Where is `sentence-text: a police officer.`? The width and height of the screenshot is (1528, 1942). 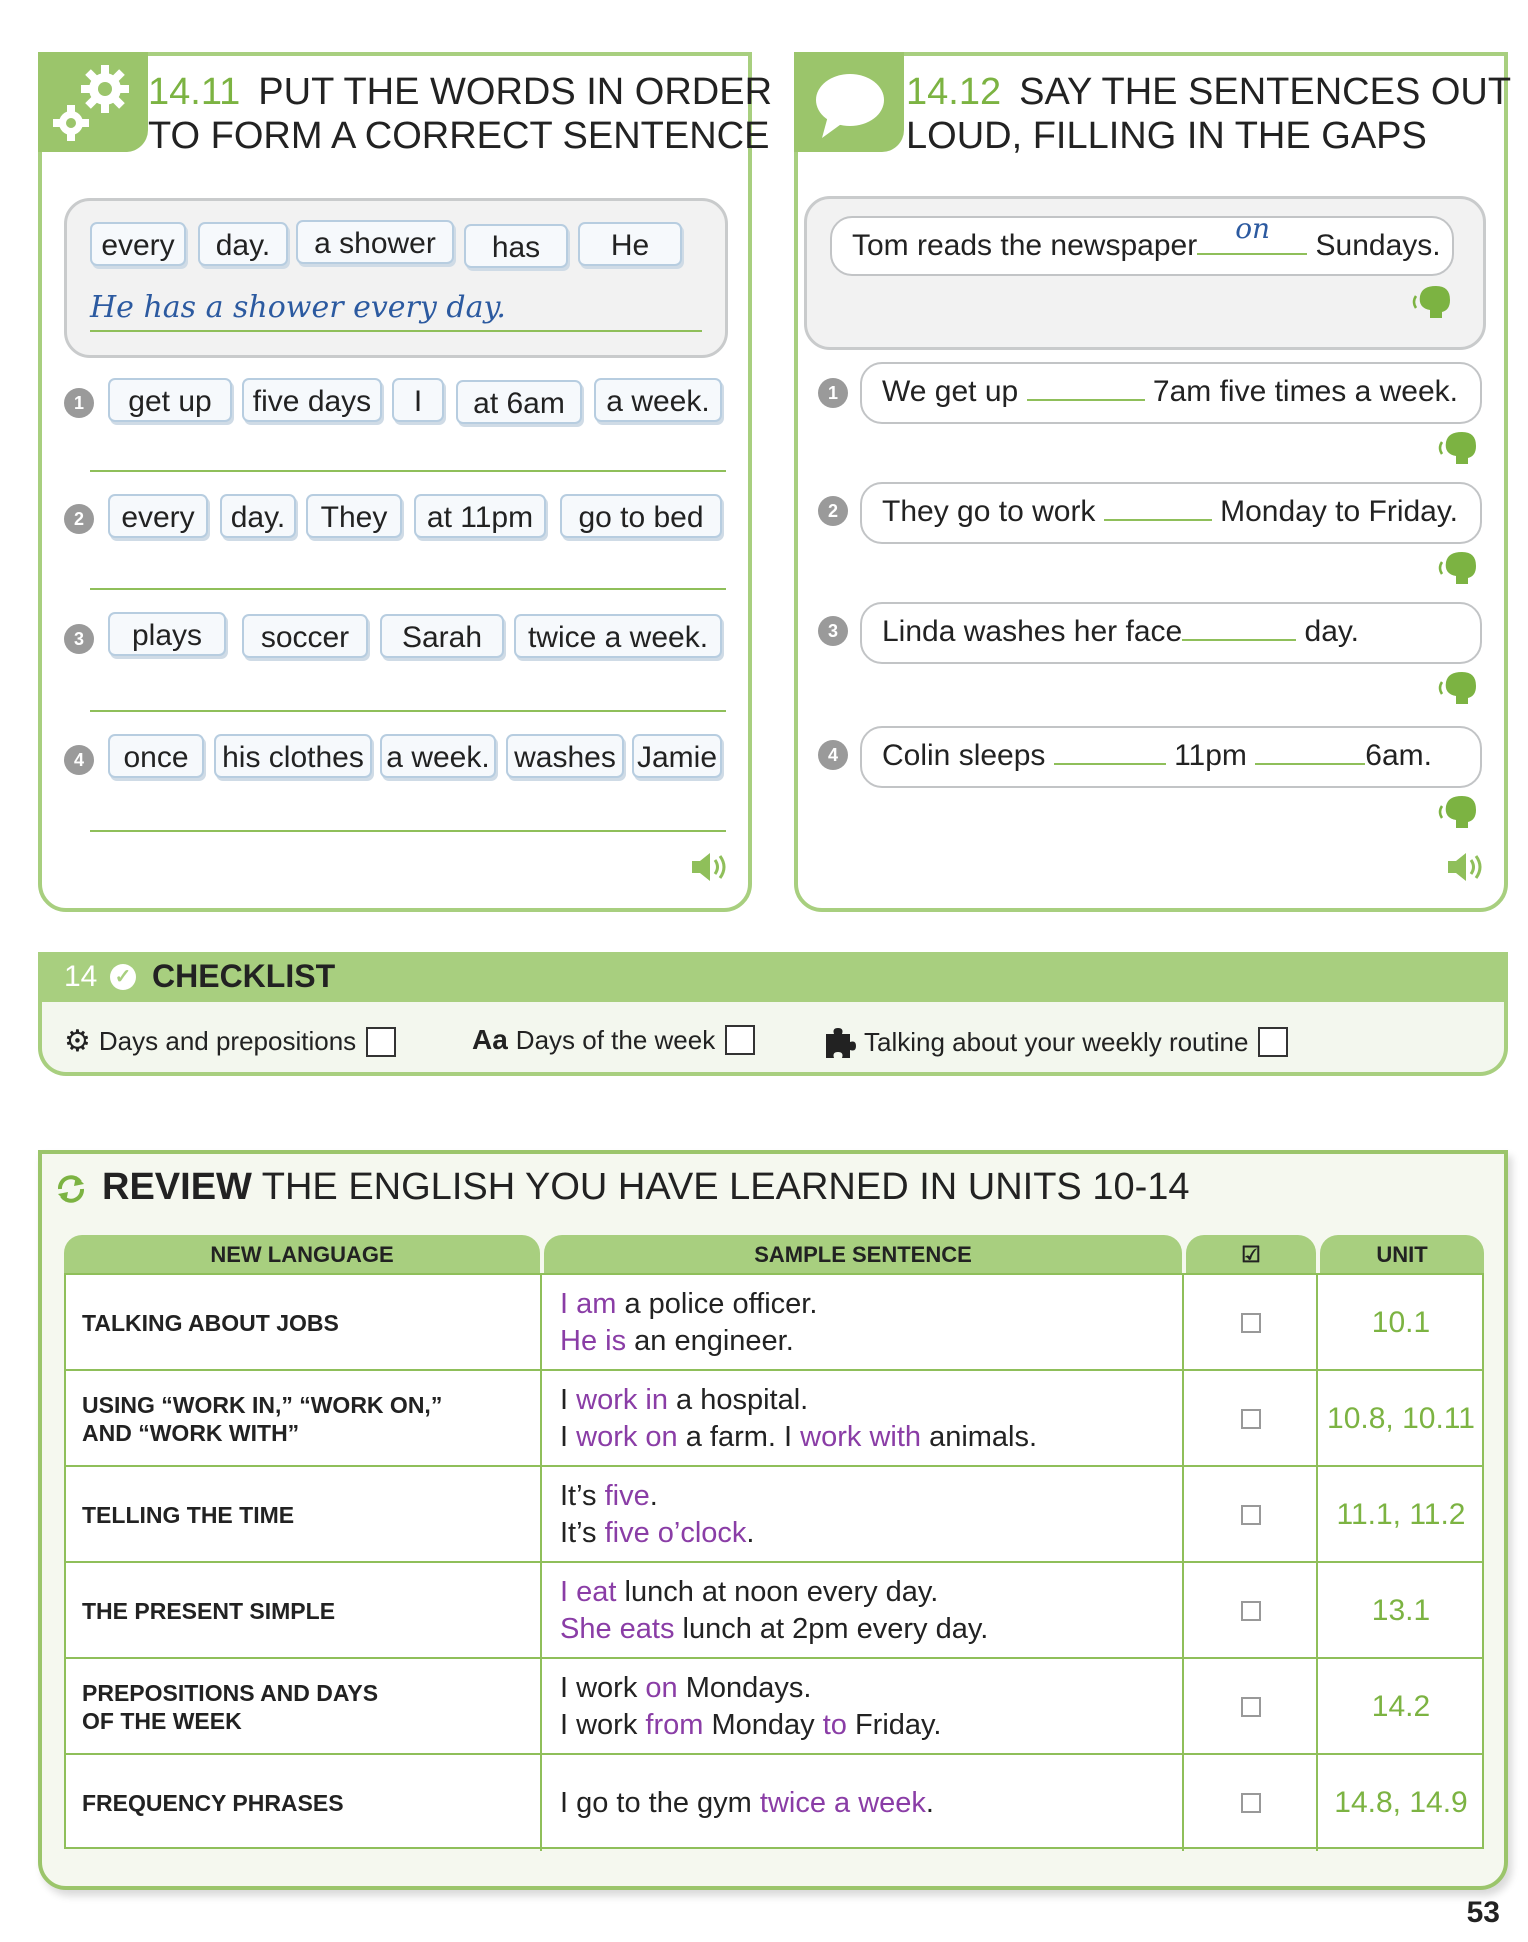 sentence-text: a police officer. is located at coordinates (717, 1304).